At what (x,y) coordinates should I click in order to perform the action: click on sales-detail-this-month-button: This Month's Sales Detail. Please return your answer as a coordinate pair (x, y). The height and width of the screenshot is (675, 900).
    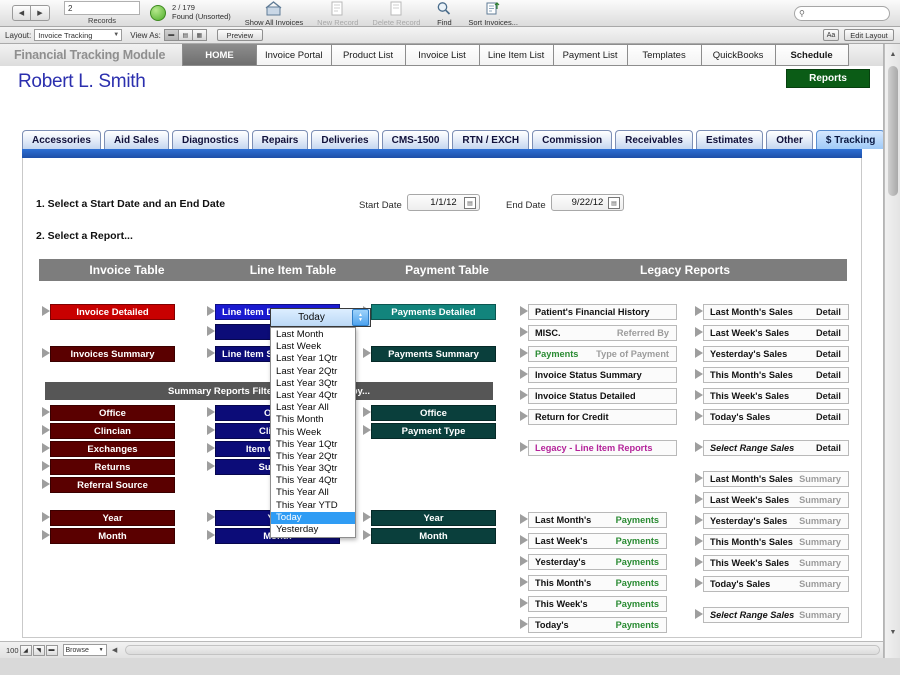
    Looking at the image, I should click on (776, 375).